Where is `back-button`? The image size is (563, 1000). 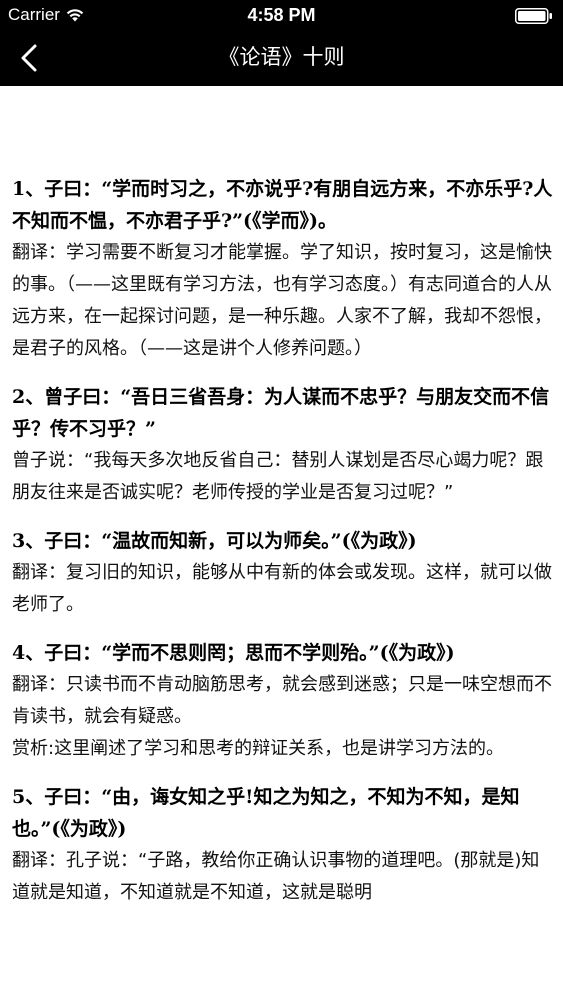
back-button is located at coordinates (30, 58).